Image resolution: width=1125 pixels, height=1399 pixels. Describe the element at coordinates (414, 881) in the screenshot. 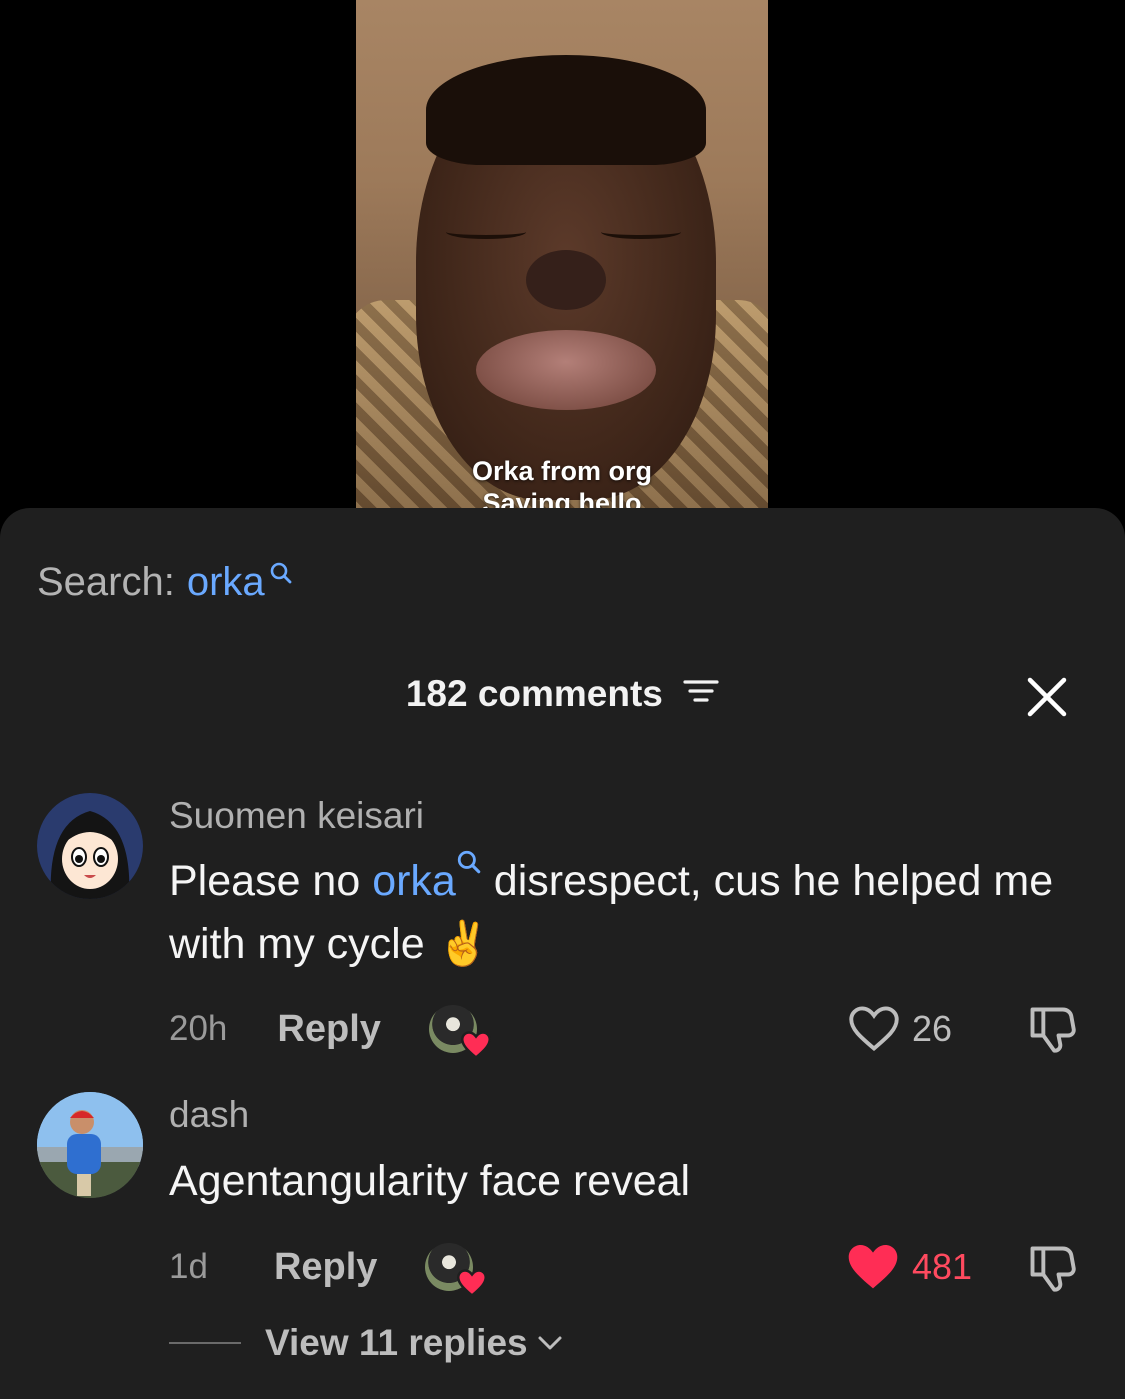

I see `comment-keyword-link: orka` at that location.